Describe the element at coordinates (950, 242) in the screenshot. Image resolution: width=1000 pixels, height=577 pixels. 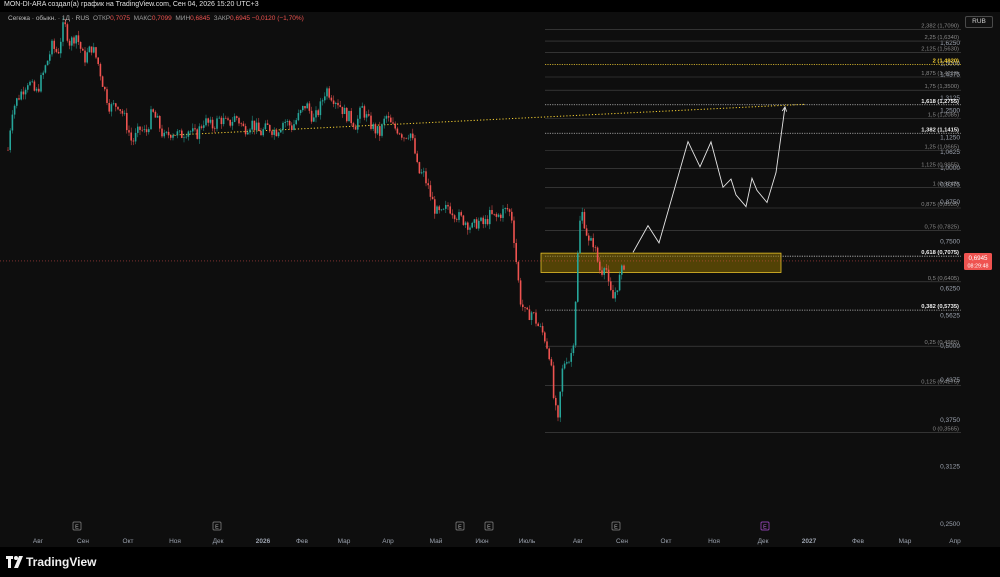
I see `y-tick-label: 0,7500` at that location.